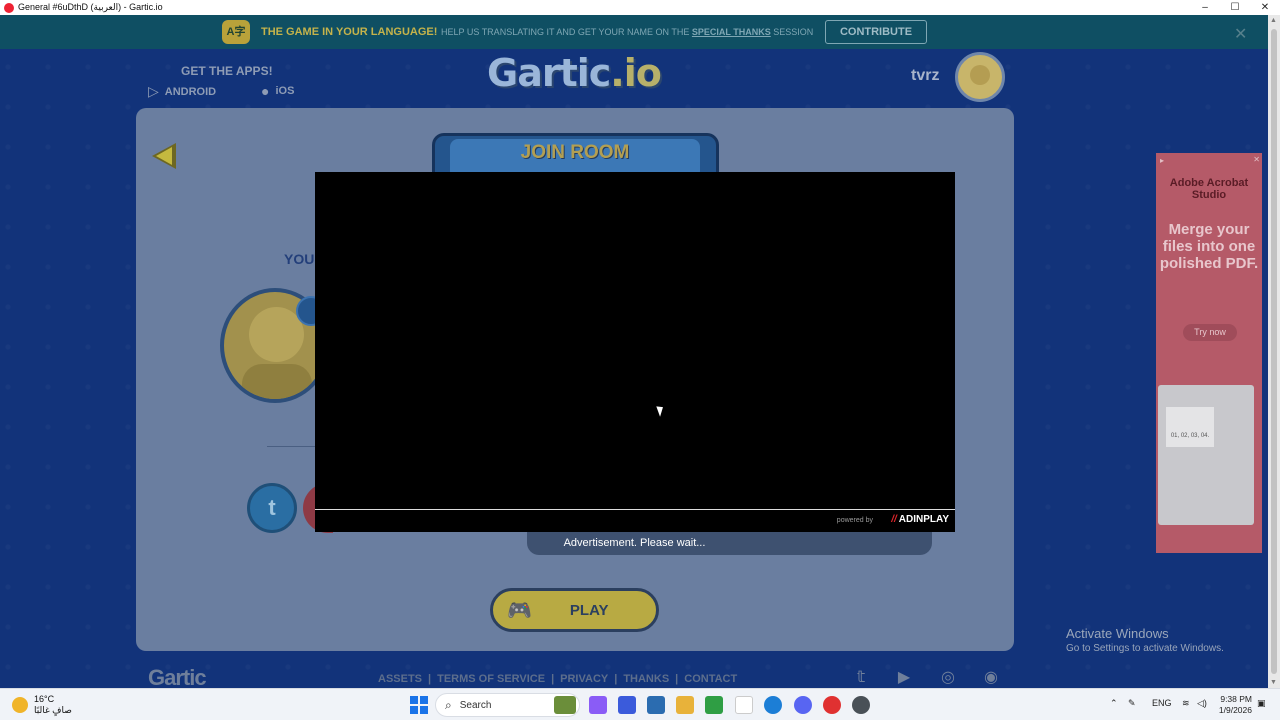 This screenshot has height=720, width=1280. Describe the element at coordinates (575, 152) in the screenshot. I see `room-title: JOIN ROOM` at that location.